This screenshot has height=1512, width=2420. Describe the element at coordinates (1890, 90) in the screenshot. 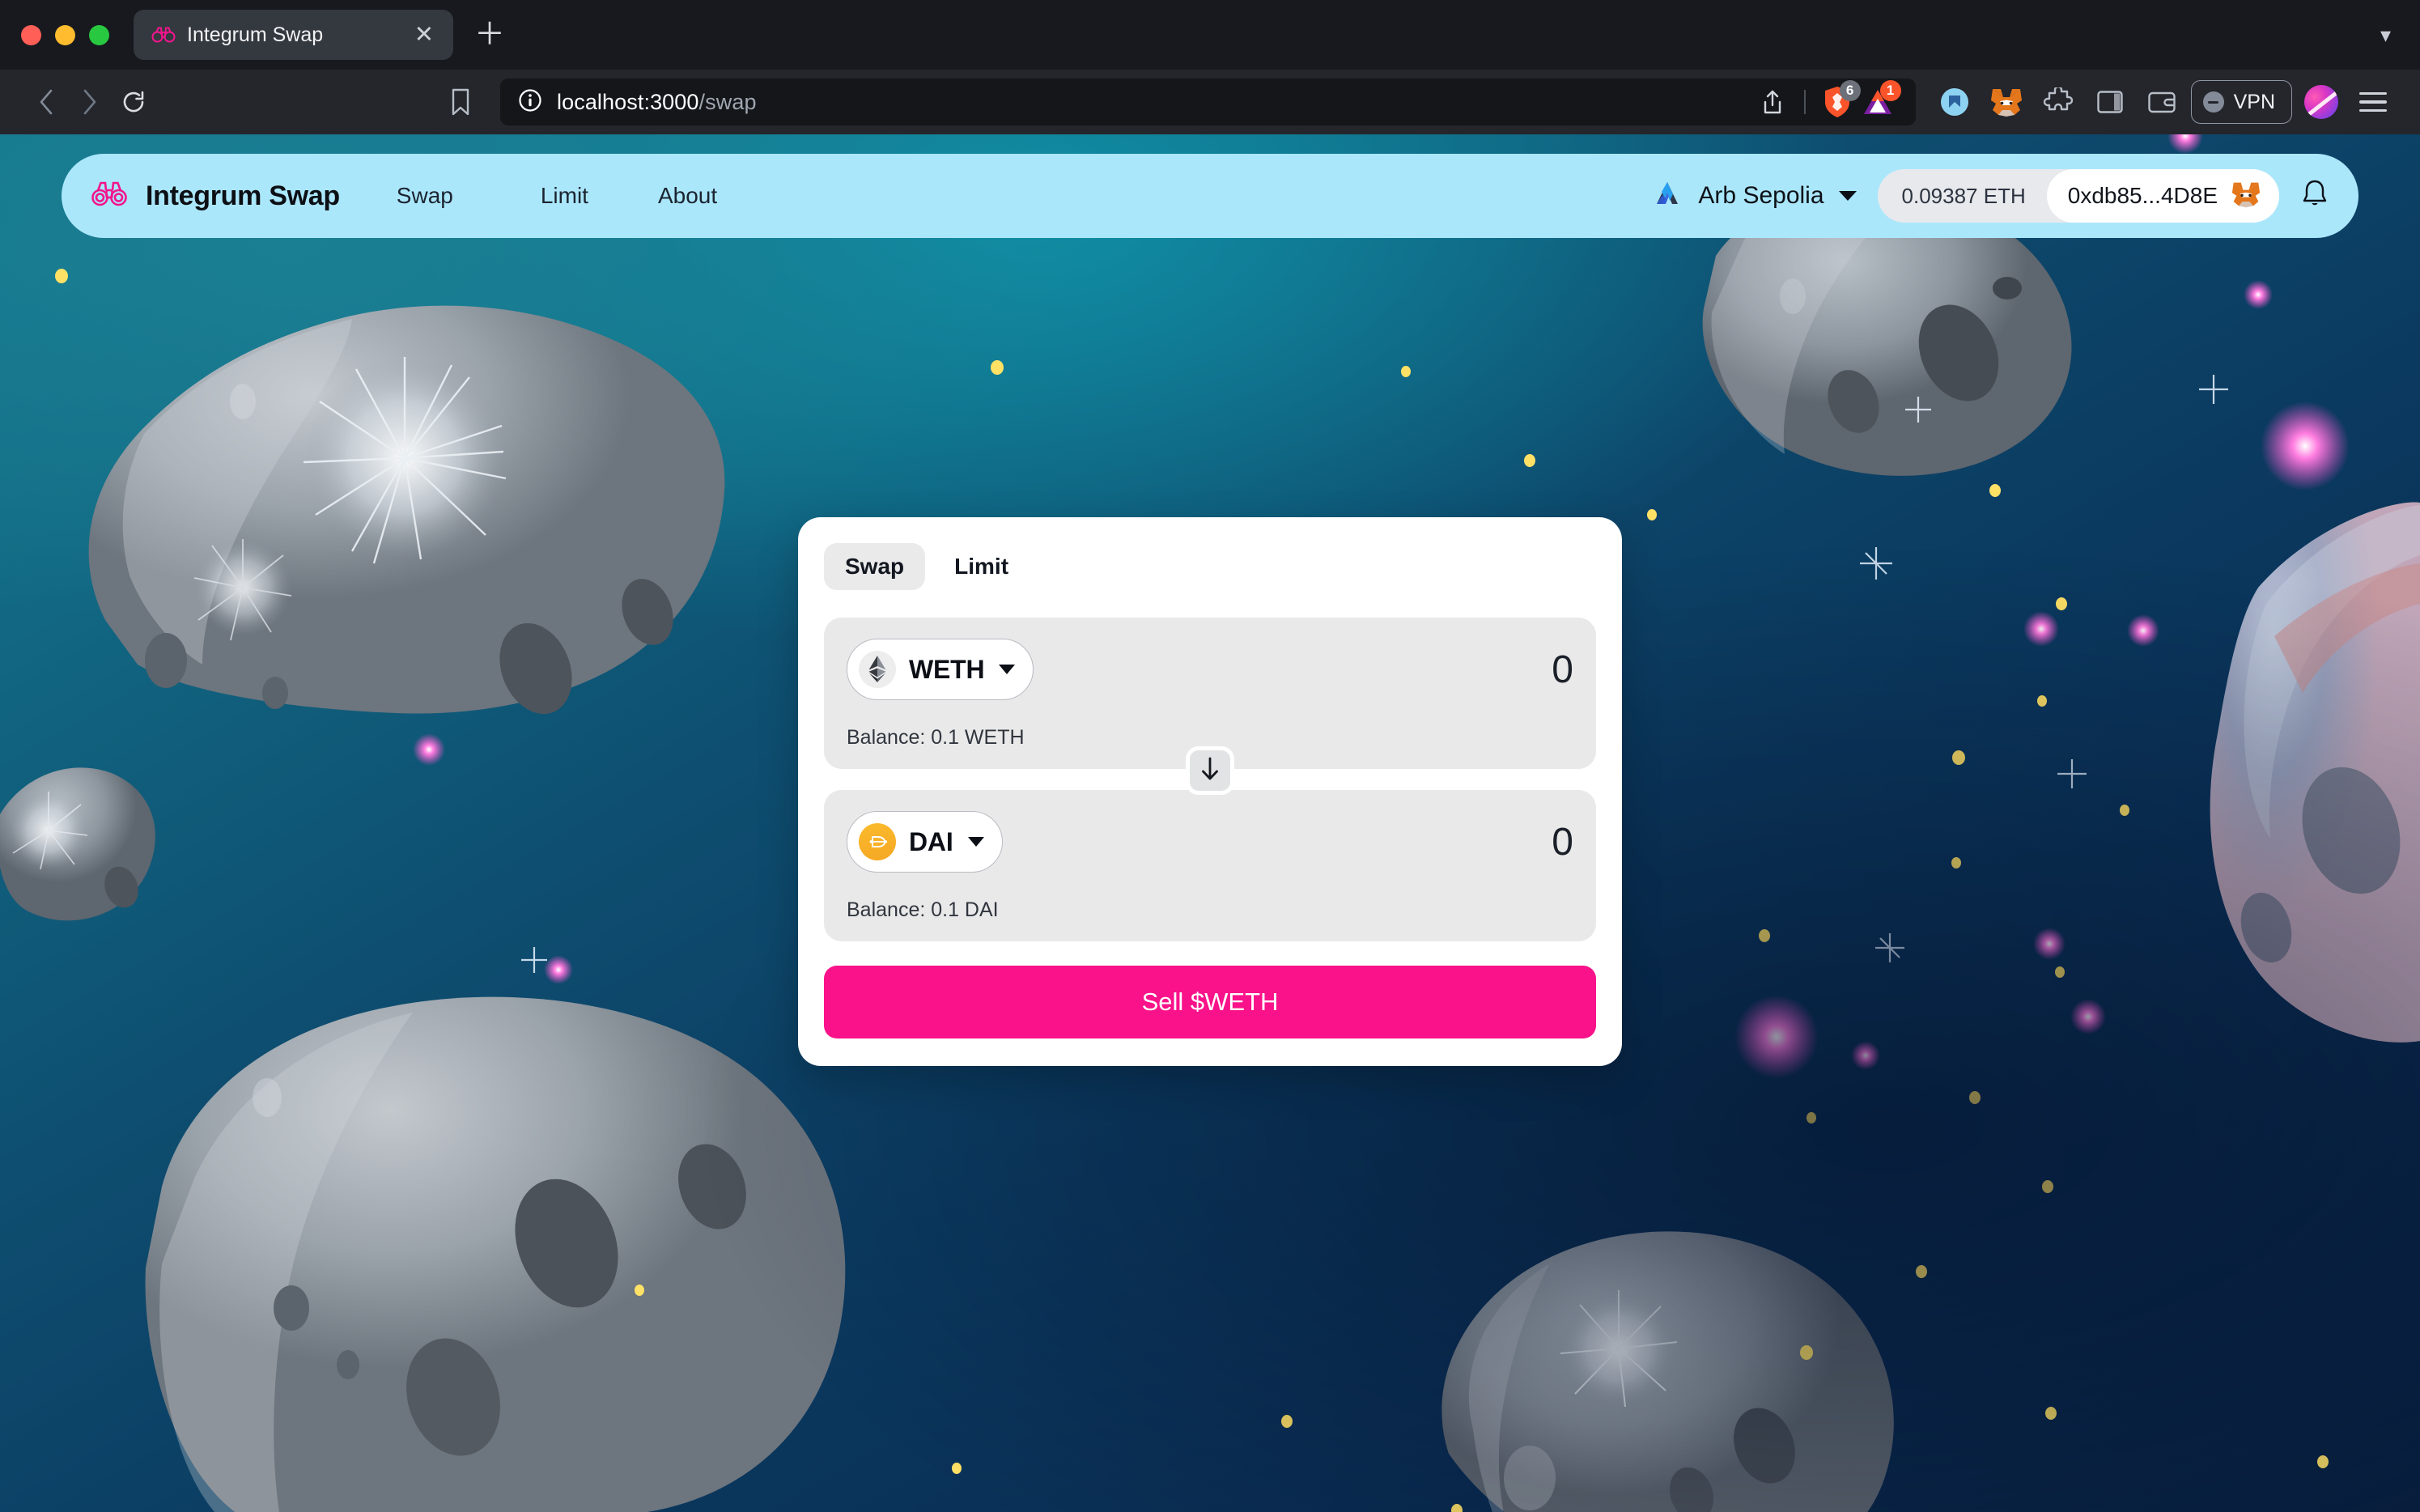

I see `rewards-badge: 1` at that location.